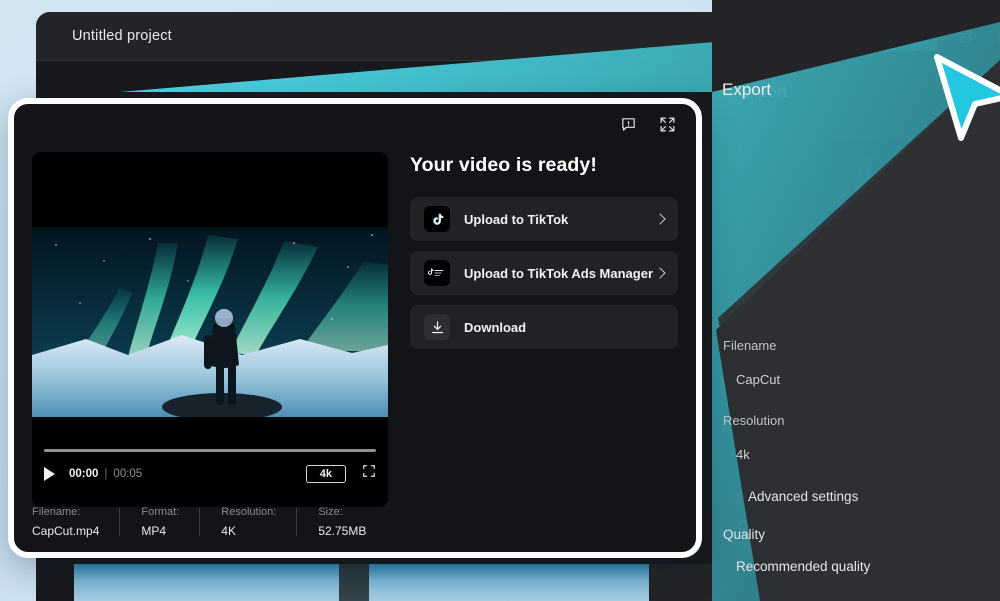  I want to click on video-frame, so click(210, 322).